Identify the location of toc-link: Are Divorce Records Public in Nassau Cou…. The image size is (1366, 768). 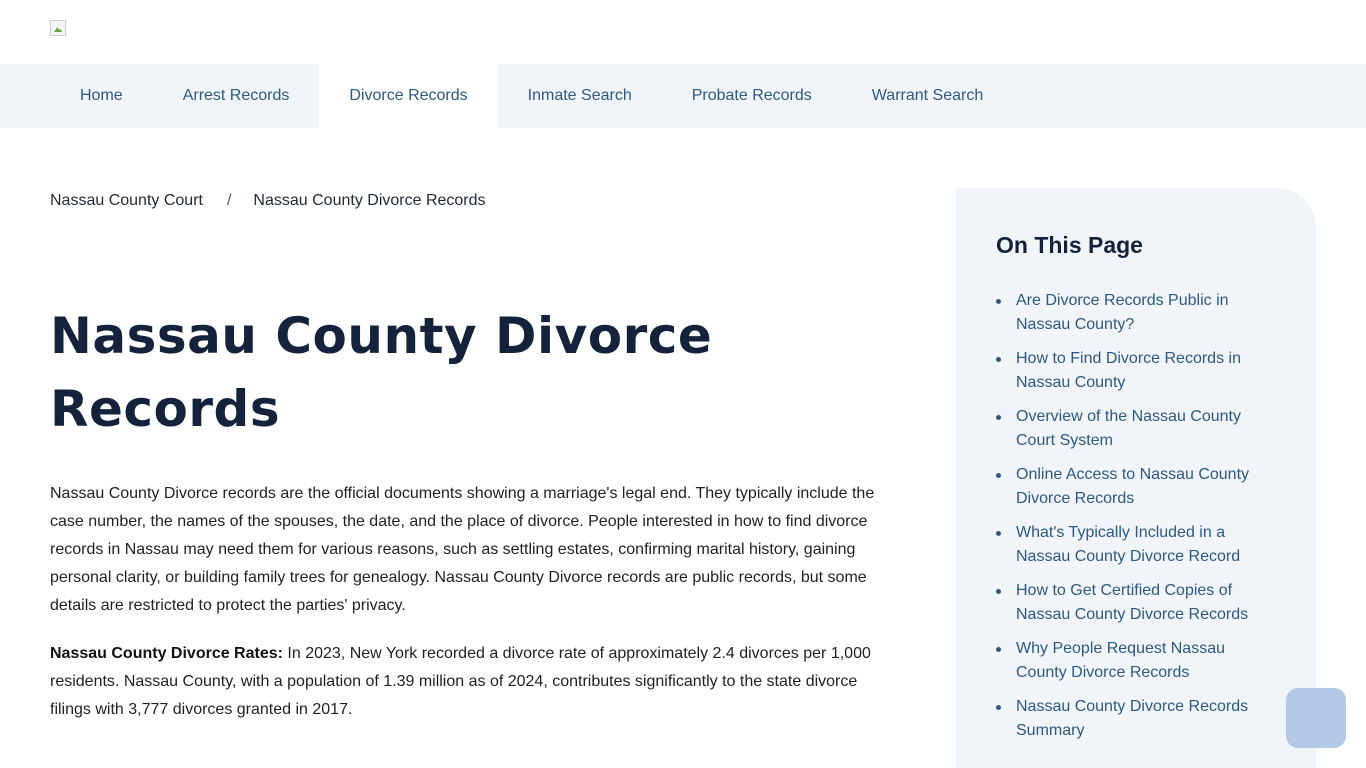
(1126, 313).